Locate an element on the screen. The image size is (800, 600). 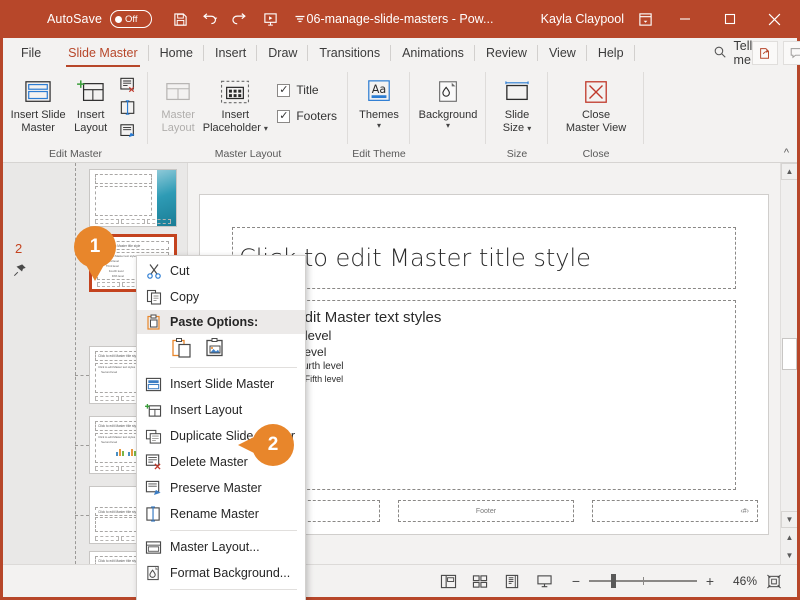
ribbon-group-edit-theme: Aa Themes ▾ Edit Theme is located at coordinates (379, 115).